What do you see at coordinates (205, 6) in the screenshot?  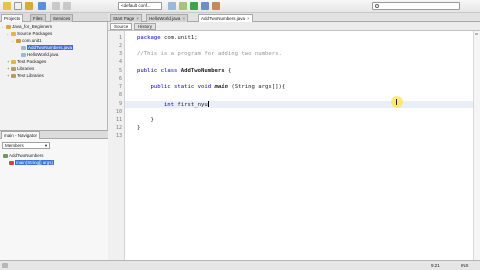 I see `debug-icon` at bounding box center [205, 6].